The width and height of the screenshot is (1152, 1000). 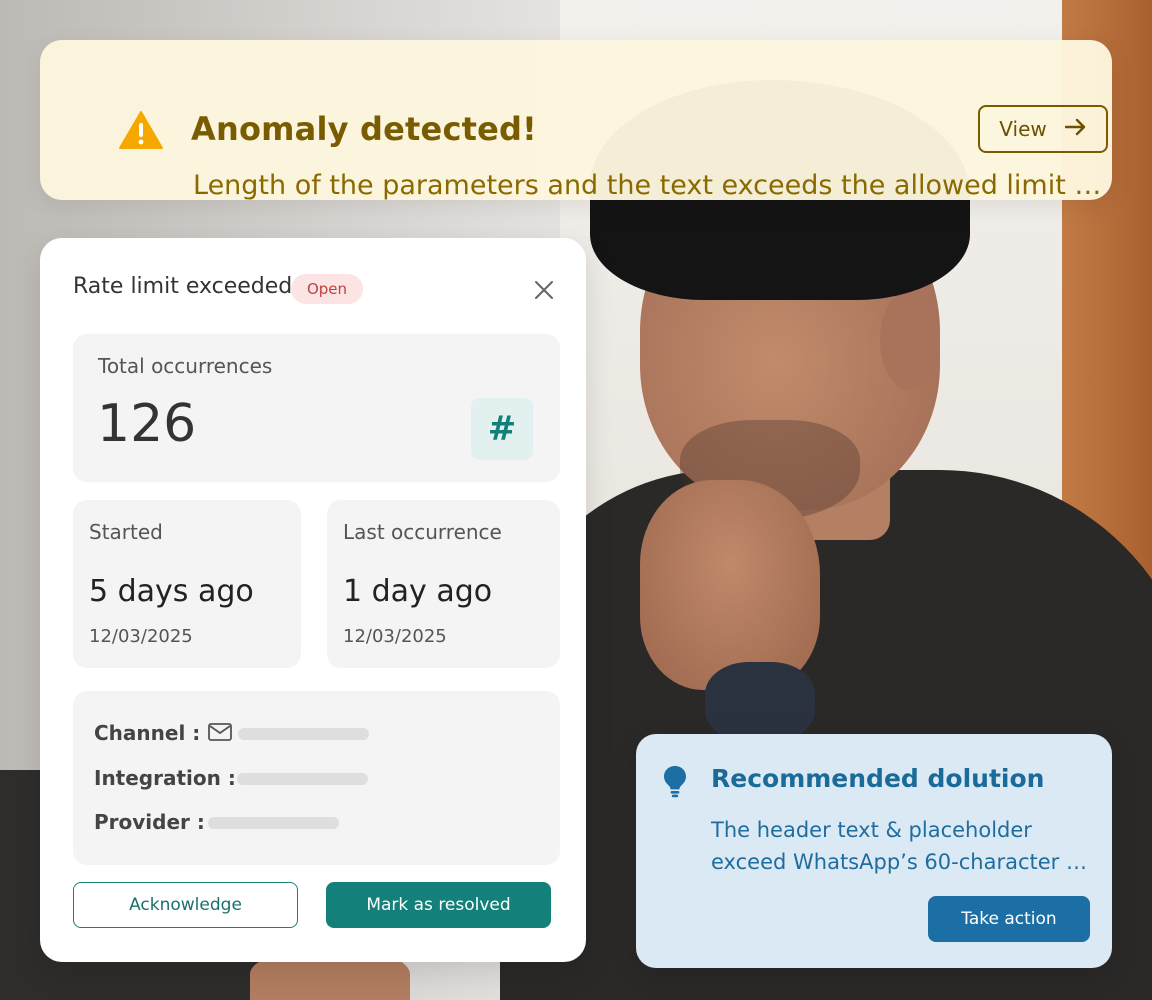 What do you see at coordinates (185, 905) in the screenshot?
I see `acknowledge-button: Acknowledge` at bounding box center [185, 905].